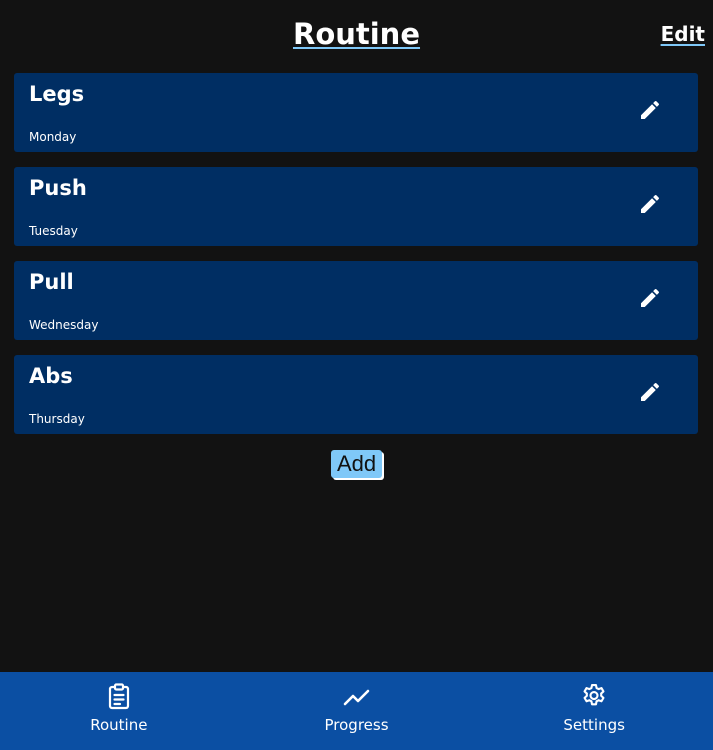 This screenshot has height=750, width=713. I want to click on routine-name: Legs, so click(57, 94).